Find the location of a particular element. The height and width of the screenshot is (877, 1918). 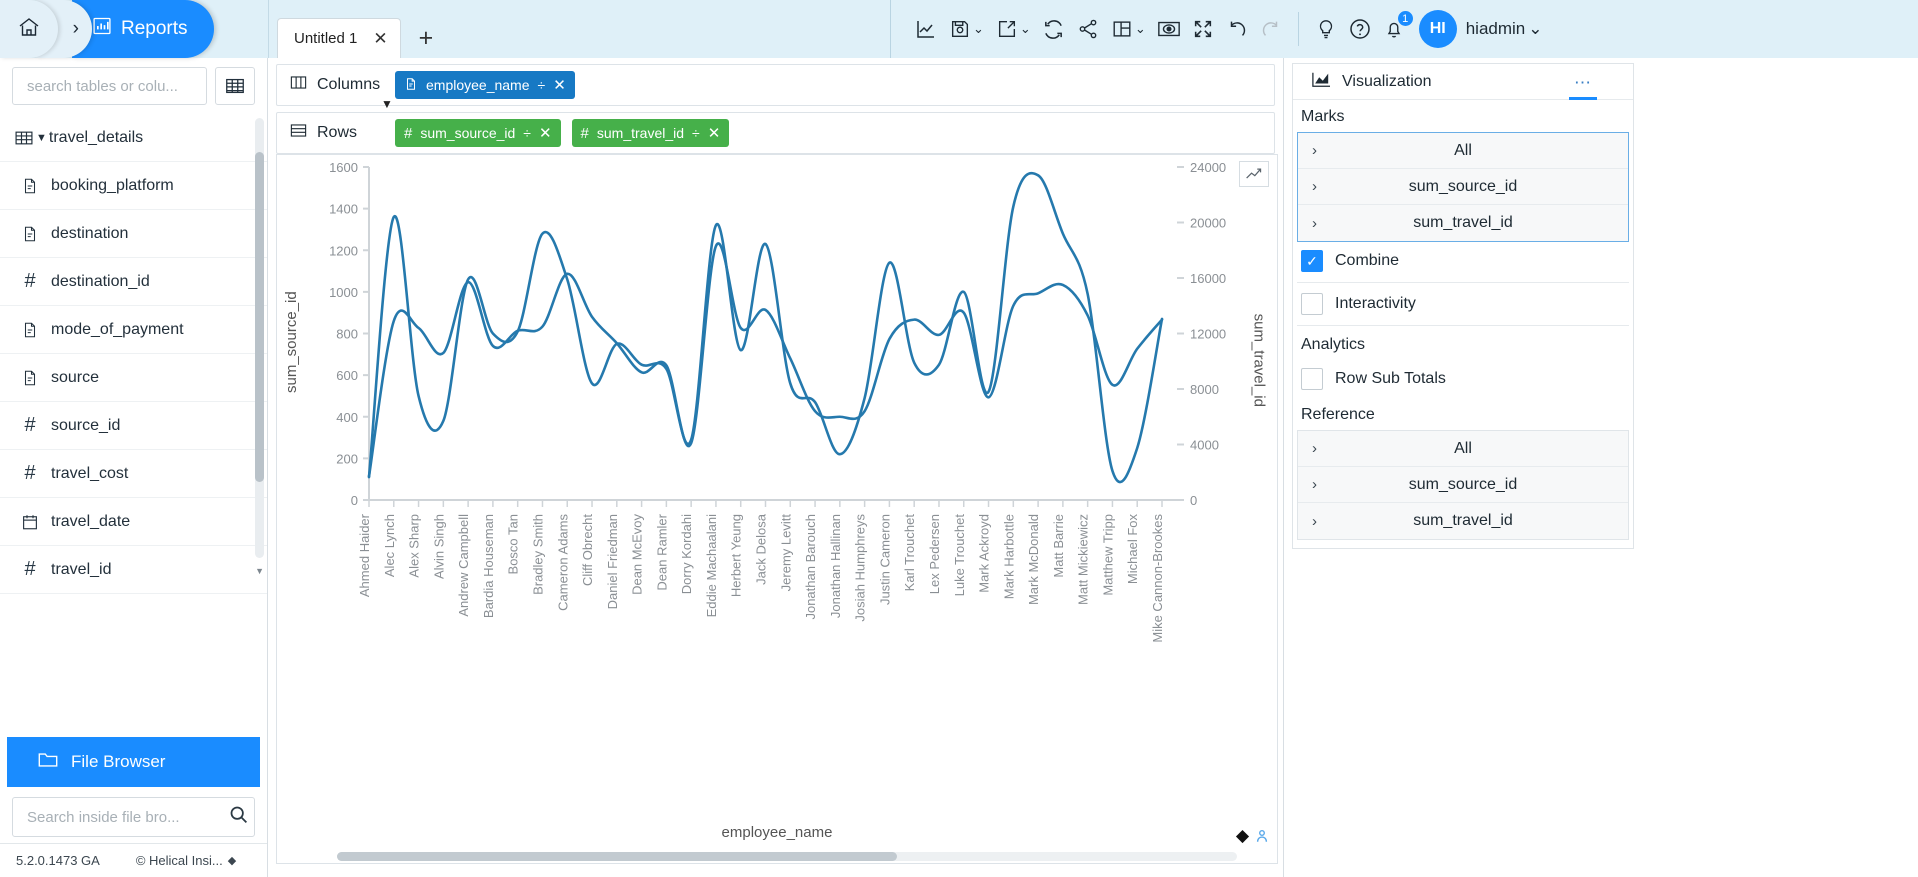

combine-checkbox: ✓ is located at coordinates (1312, 261).